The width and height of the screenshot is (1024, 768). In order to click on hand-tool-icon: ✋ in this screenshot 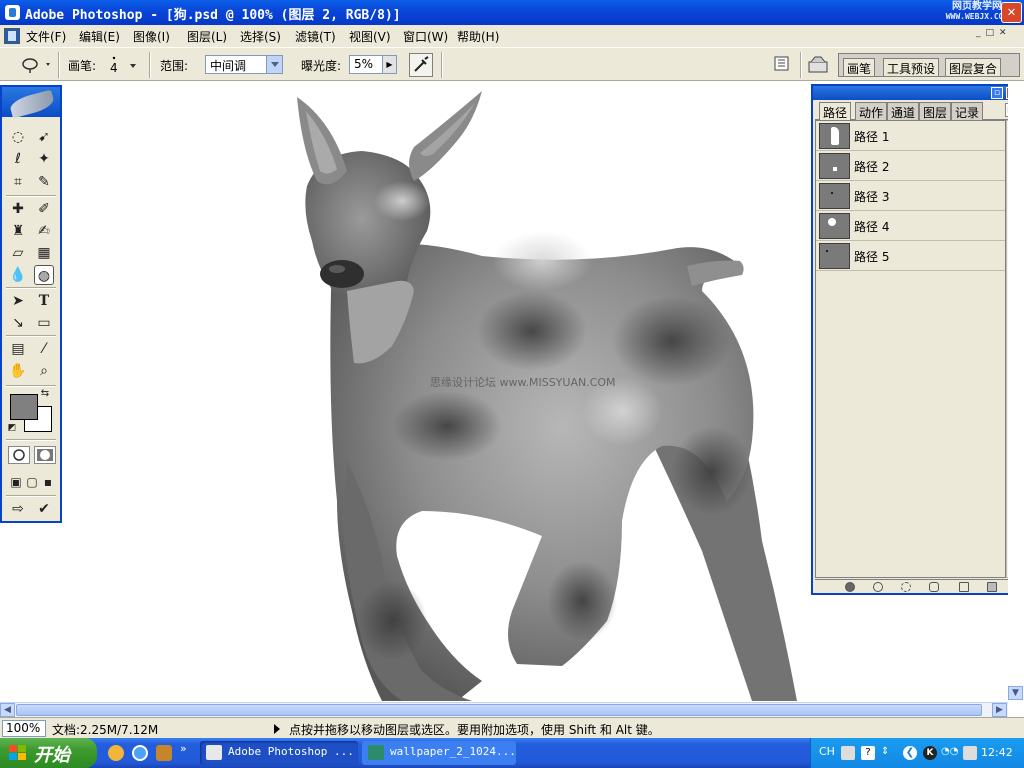, I will do `click(18, 371)`.